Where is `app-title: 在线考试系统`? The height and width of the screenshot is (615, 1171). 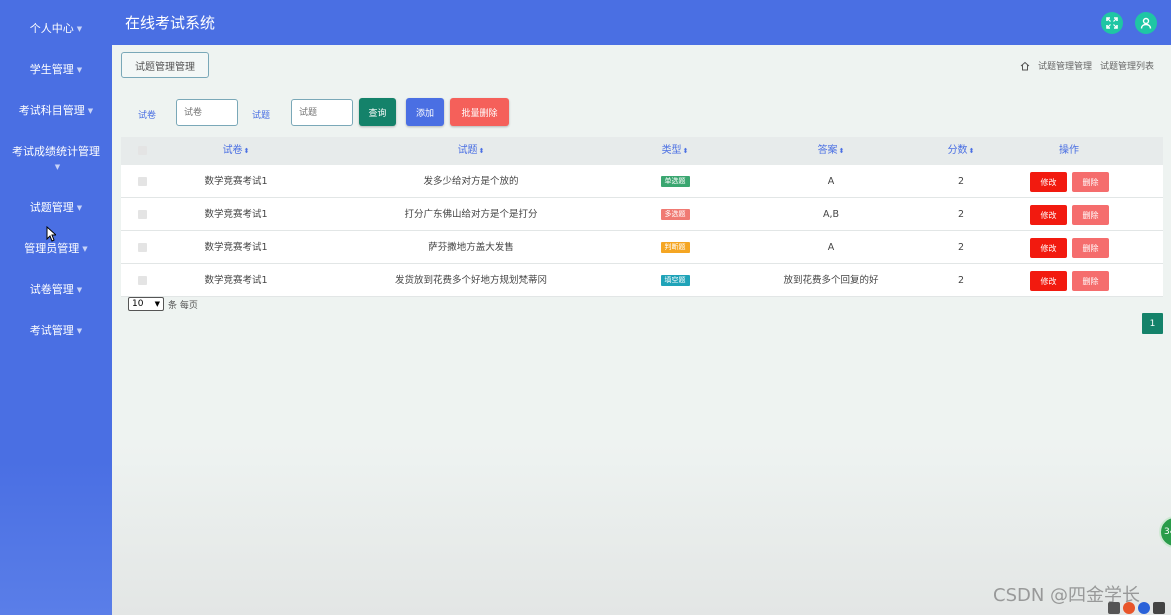 app-title: 在线考试系统 is located at coordinates (170, 23).